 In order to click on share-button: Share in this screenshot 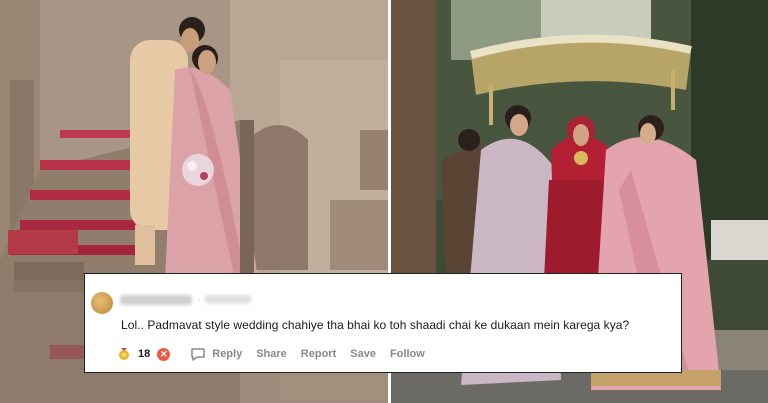, I will do `click(271, 354)`.